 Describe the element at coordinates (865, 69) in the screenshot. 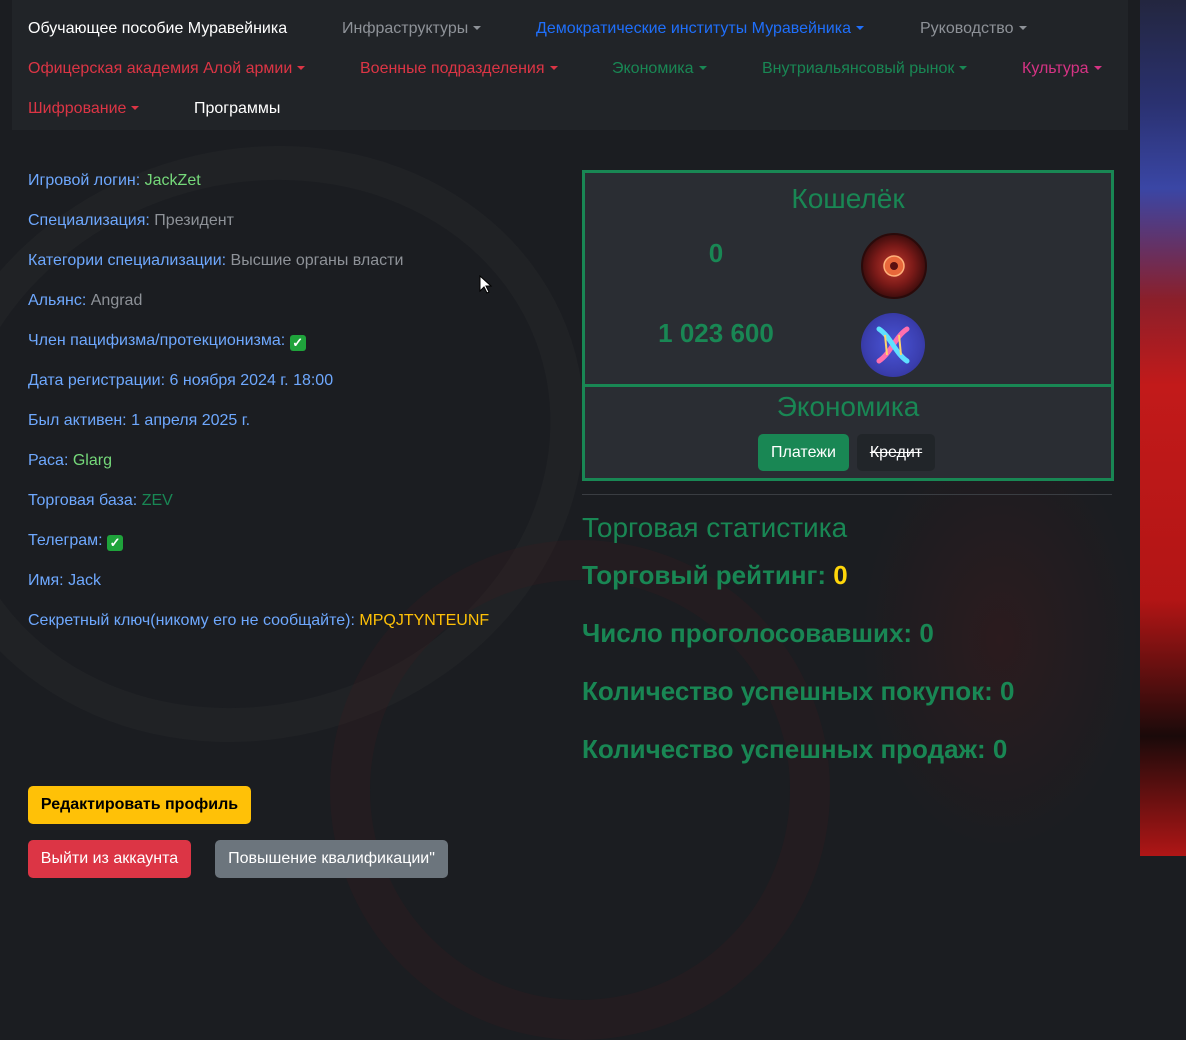

I see `nav-internal-market: Внутриальянсовый рынок` at that location.